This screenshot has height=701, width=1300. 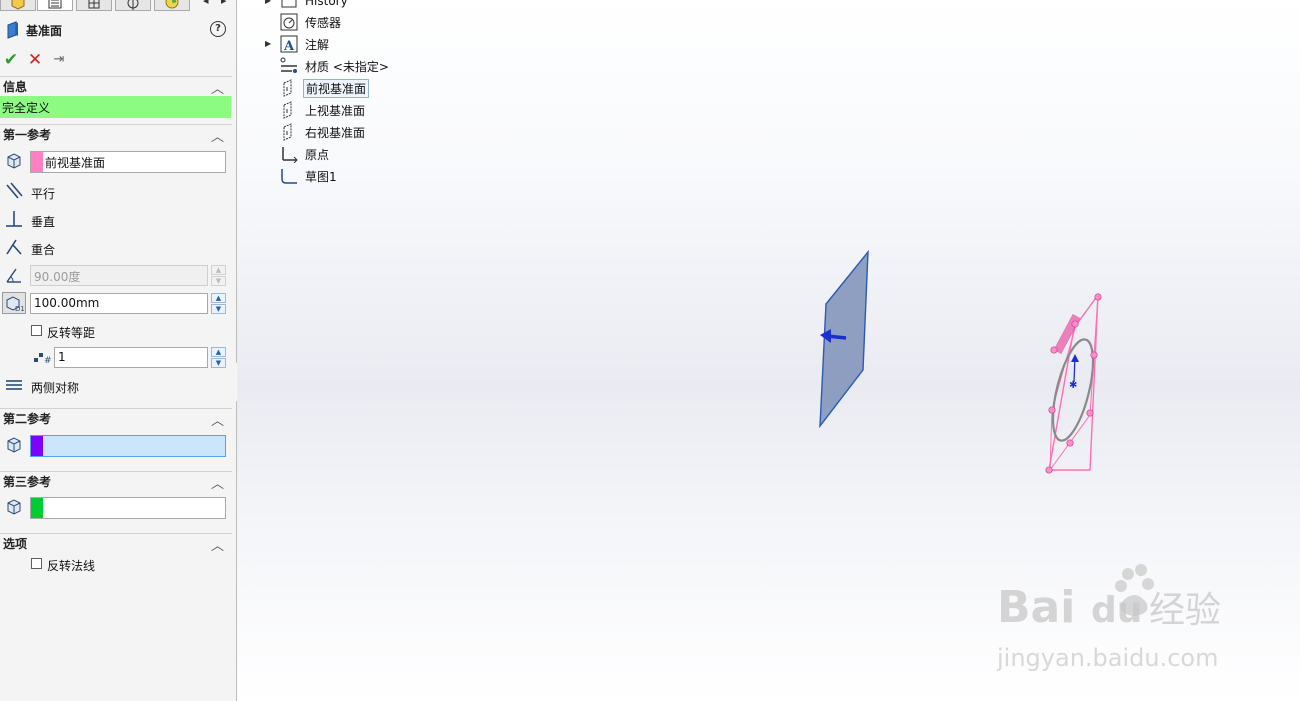 I want to click on dimxpert-icon, so click(x=133, y=5).